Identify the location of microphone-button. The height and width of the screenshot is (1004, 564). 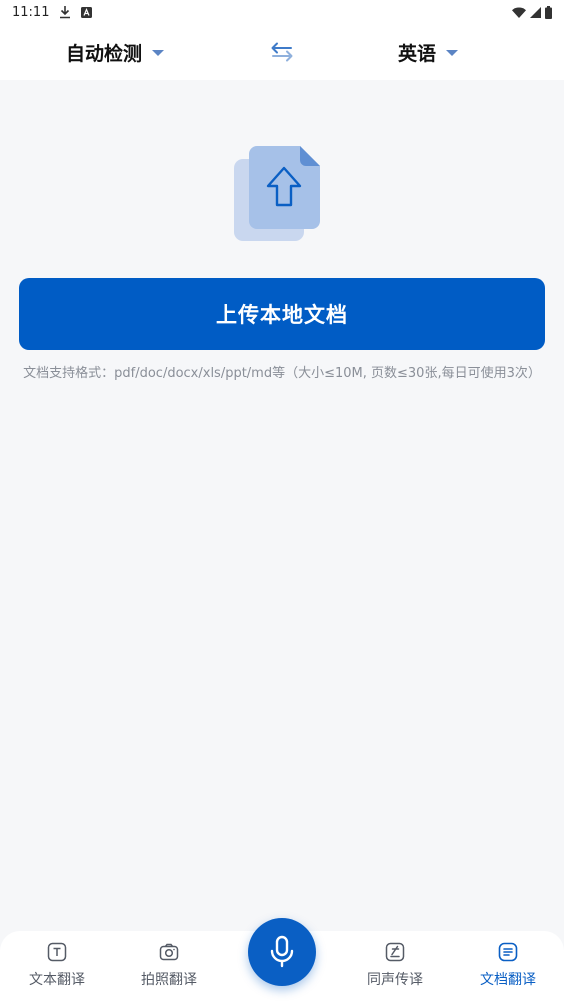
(282, 952).